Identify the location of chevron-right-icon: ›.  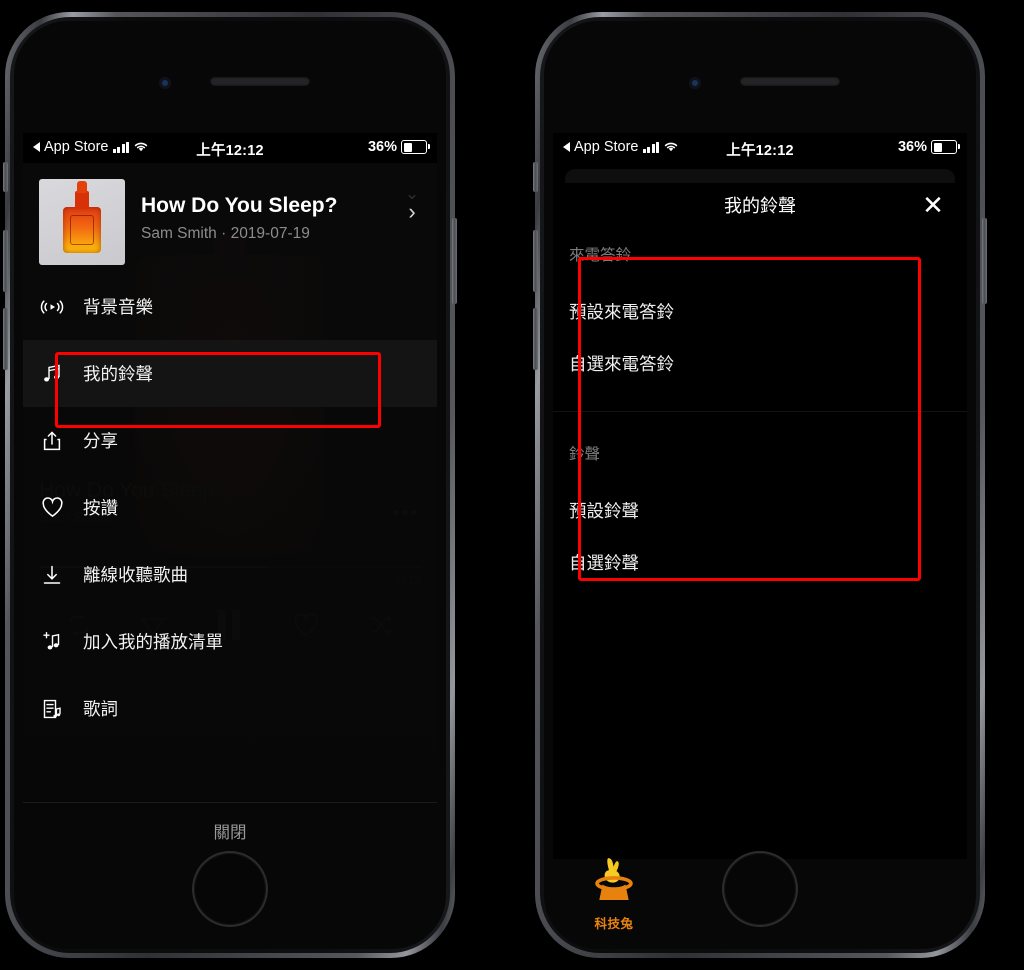
(412, 212).